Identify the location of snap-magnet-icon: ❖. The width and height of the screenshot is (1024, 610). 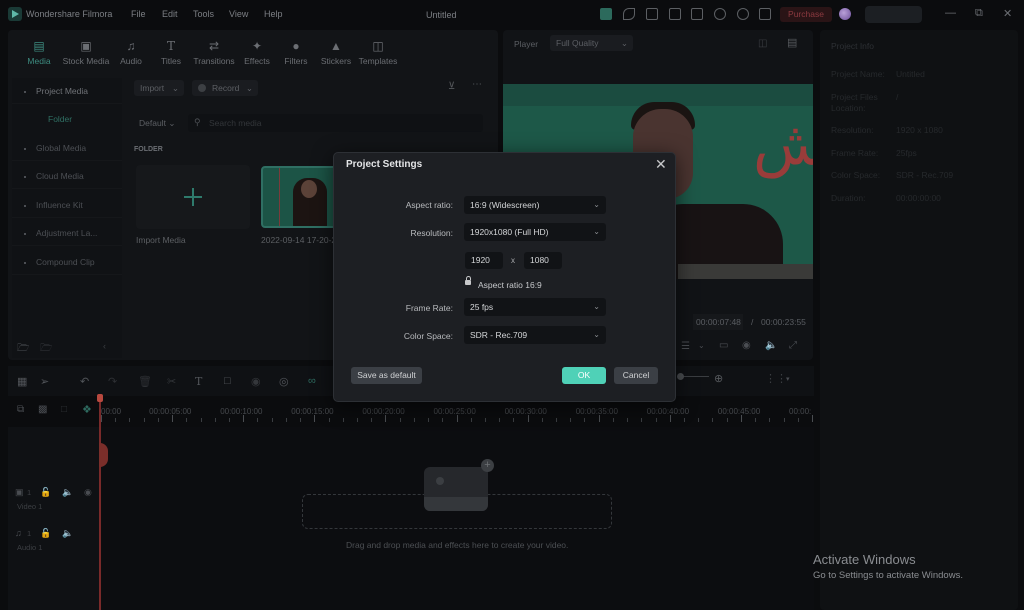
(87, 409).